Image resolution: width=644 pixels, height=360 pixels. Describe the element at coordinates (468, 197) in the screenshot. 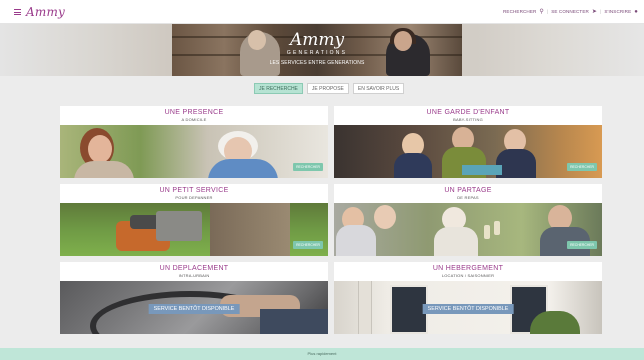

I see `card-subtitle: DE REPAS` at that location.